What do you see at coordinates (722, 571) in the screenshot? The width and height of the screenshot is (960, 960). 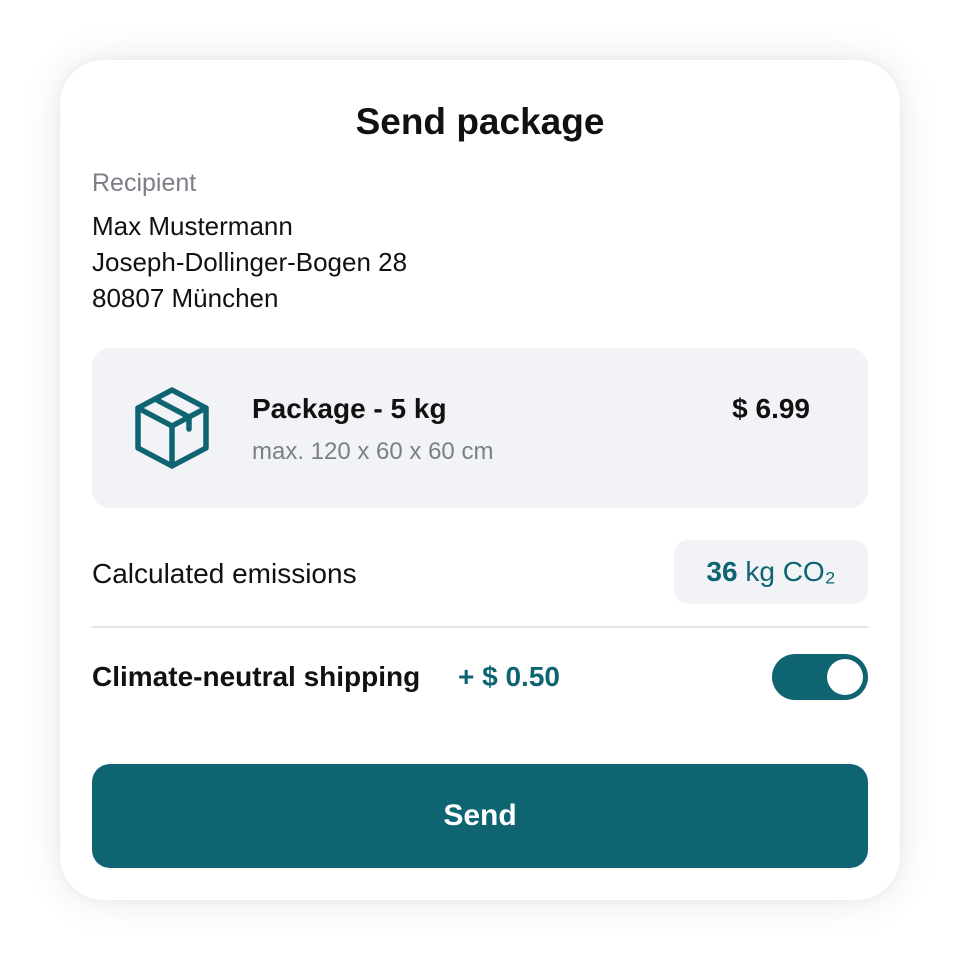 I see `emissions-value: 36` at bounding box center [722, 571].